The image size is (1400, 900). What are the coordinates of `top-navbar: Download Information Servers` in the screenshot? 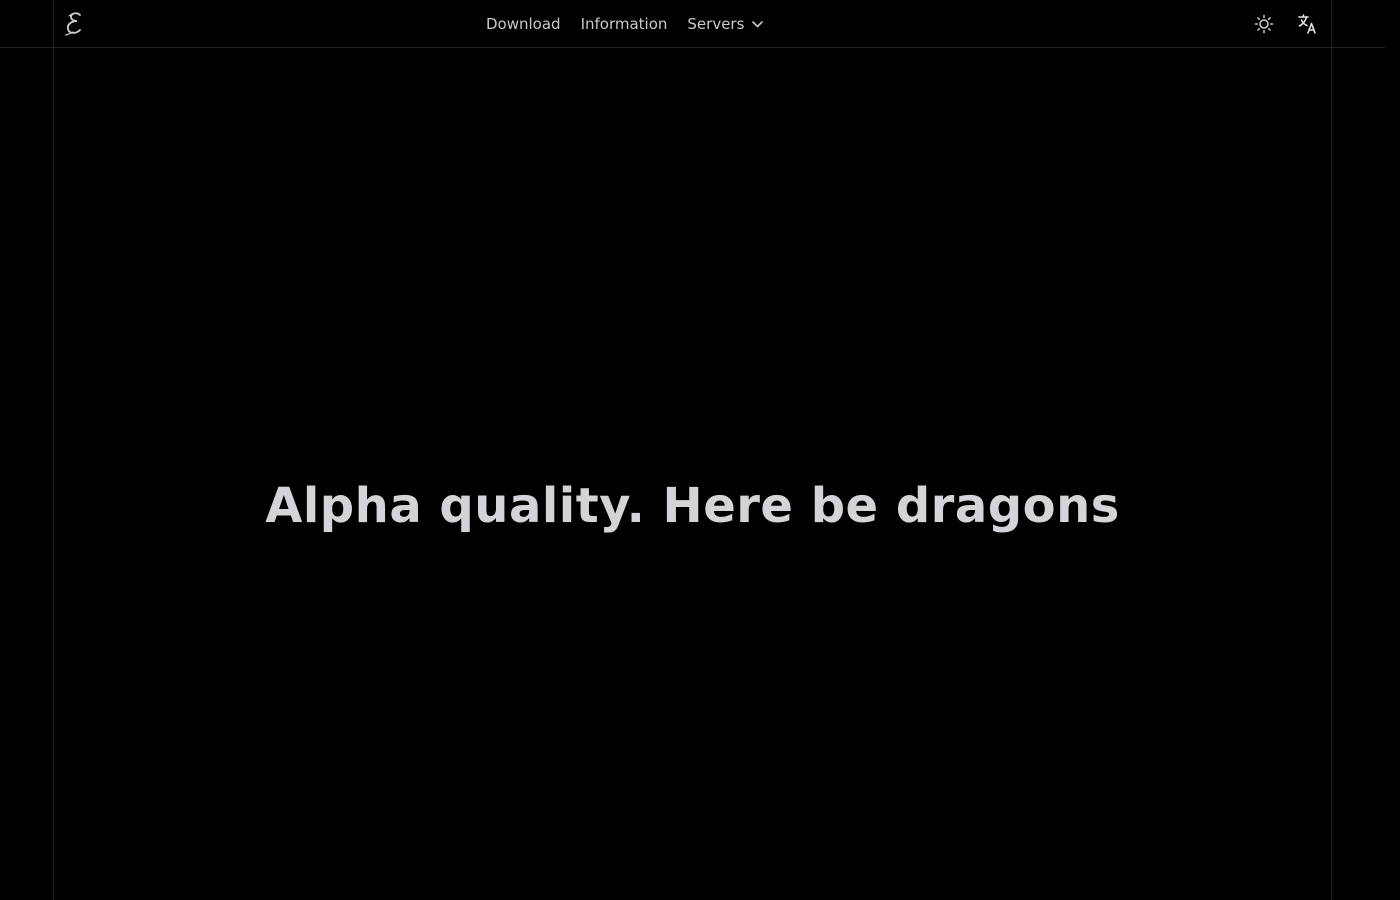 It's located at (692, 24).